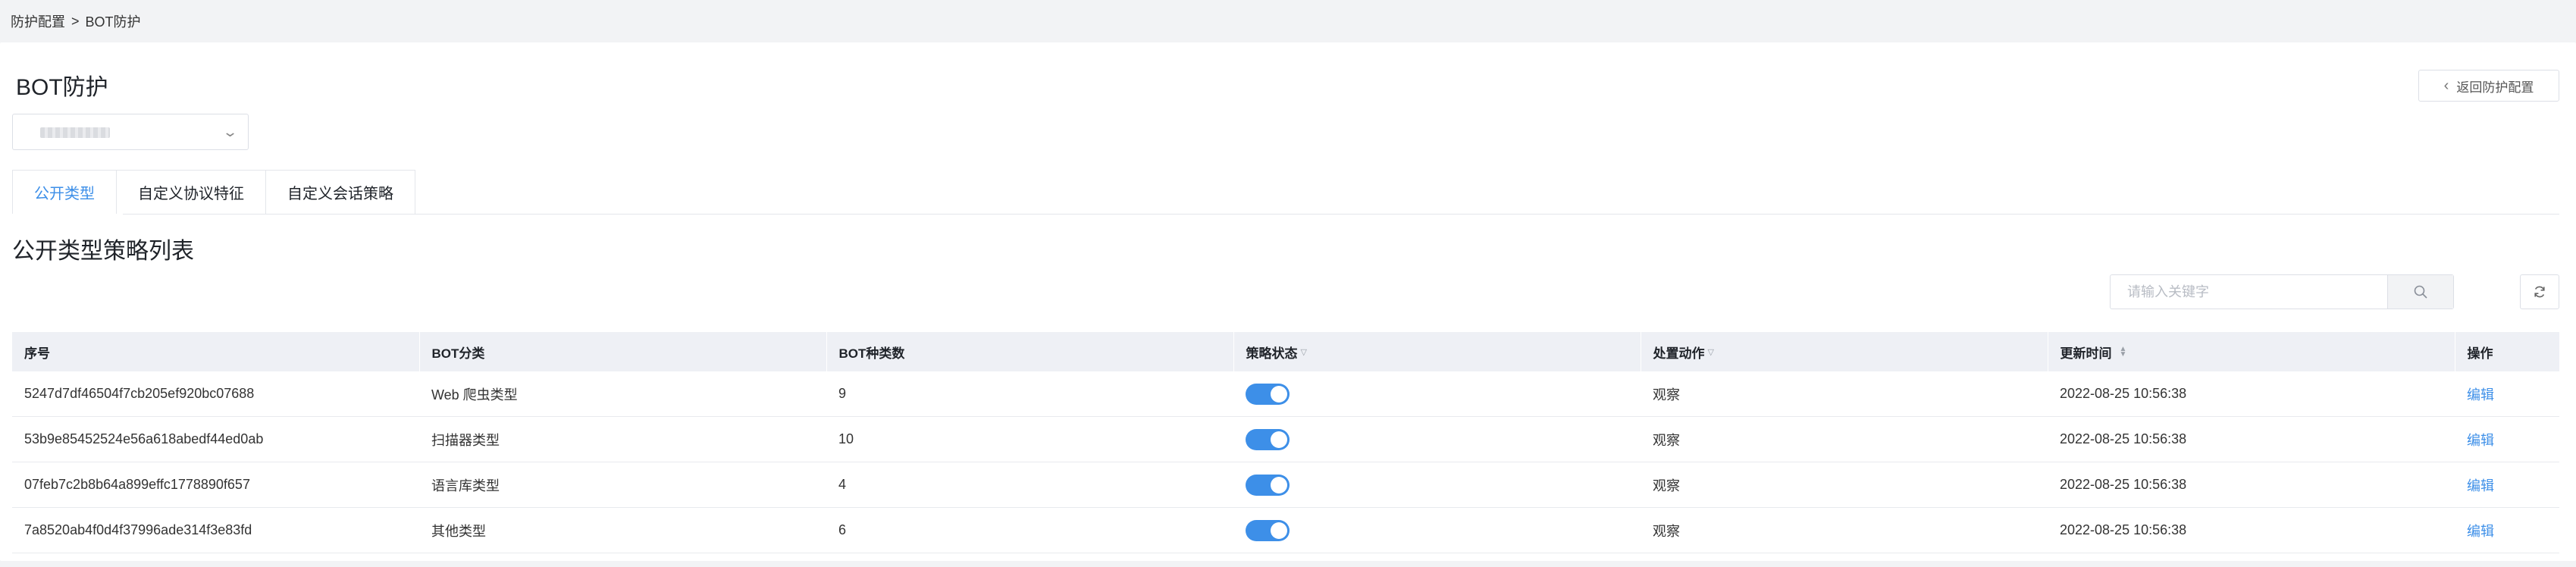 Image resolution: width=2576 pixels, height=567 pixels. I want to click on tab-bar: 公开类型 自定义协议特征 自定义会话策略, so click(214, 192).